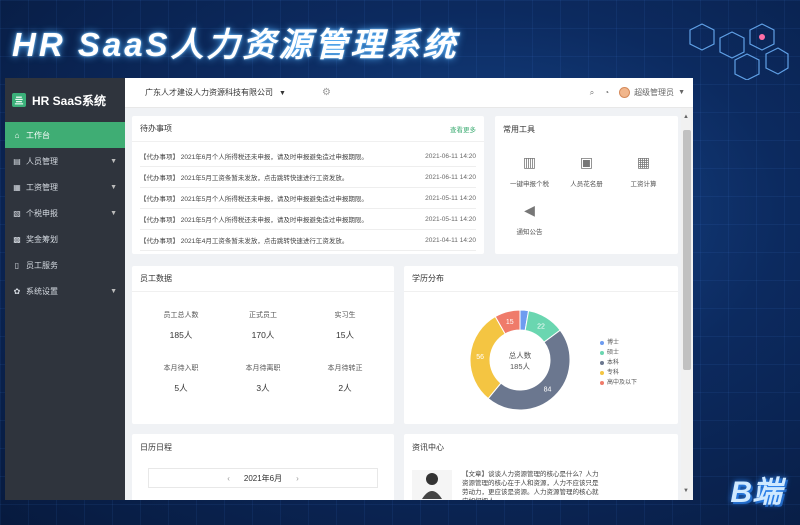 The height and width of the screenshot is (525, 800). Describe the element at coordinates (519, 129) in the screenshot. I see `tools-title: 常用工具` at that location.